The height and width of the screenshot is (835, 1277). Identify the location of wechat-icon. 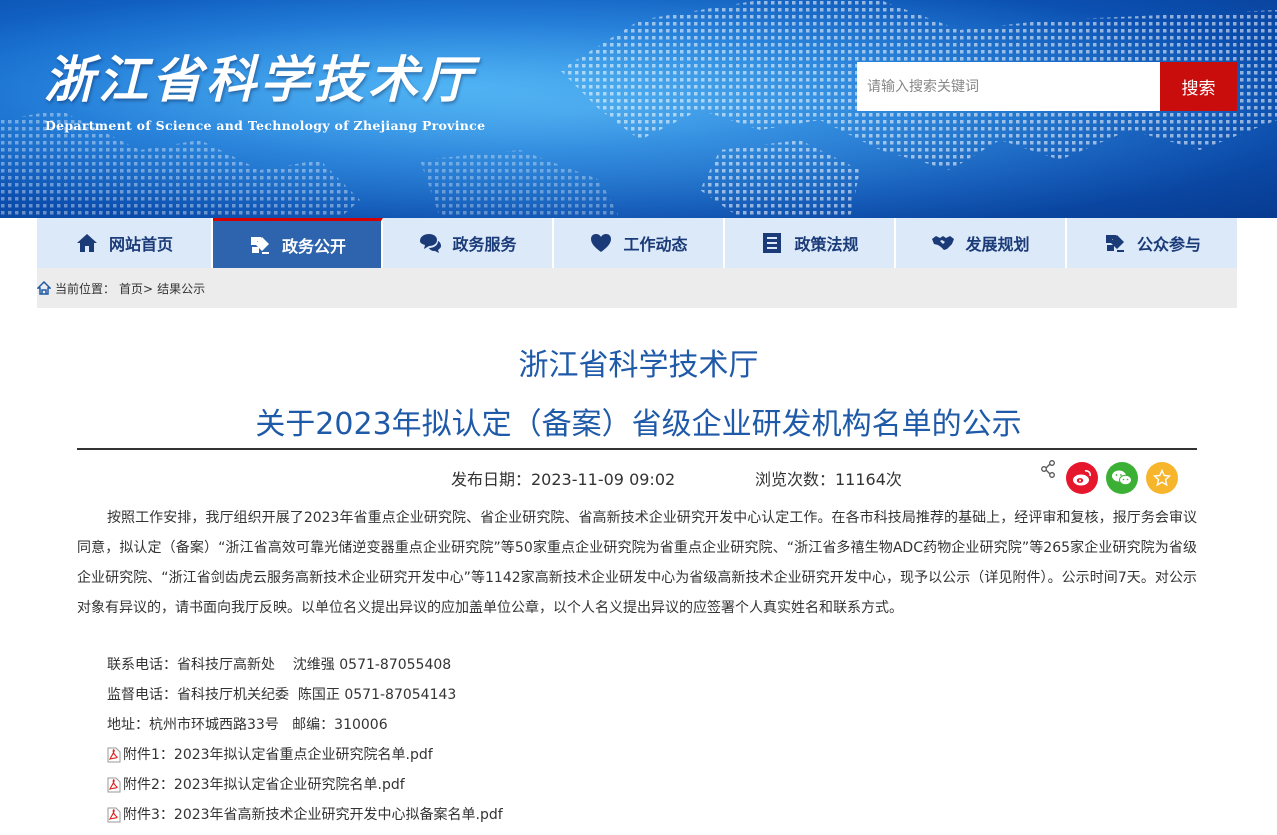
(1122, 478).